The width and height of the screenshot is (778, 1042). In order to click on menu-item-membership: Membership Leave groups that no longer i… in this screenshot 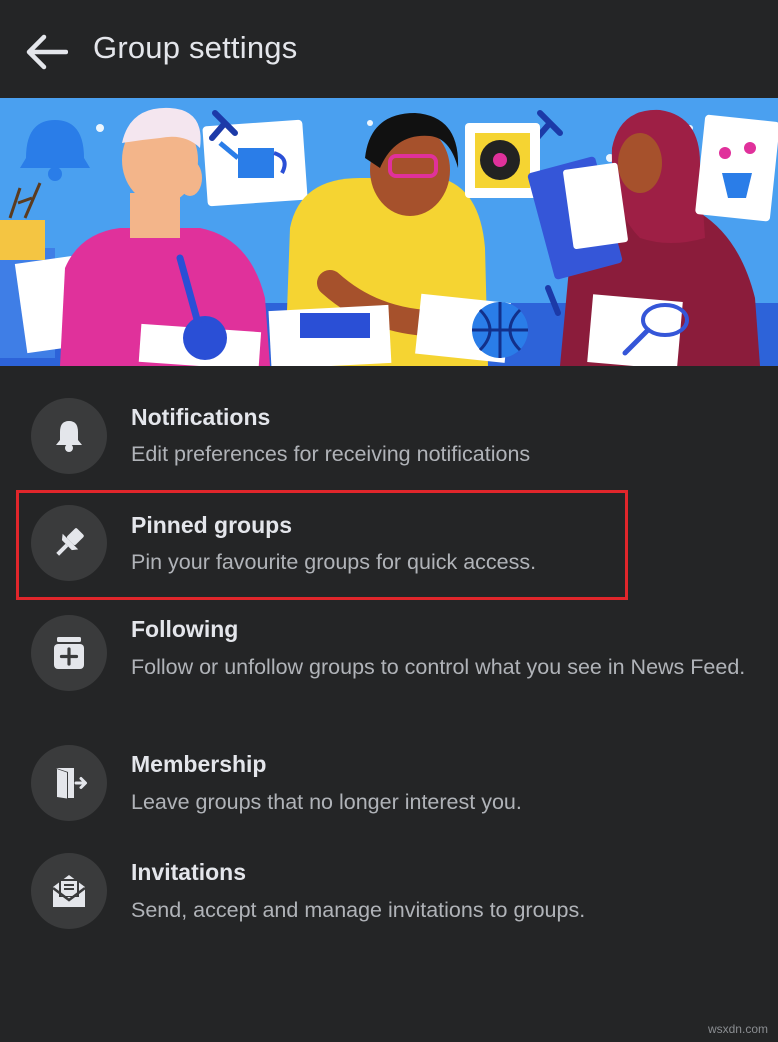, I will do `click(389, 785)`.